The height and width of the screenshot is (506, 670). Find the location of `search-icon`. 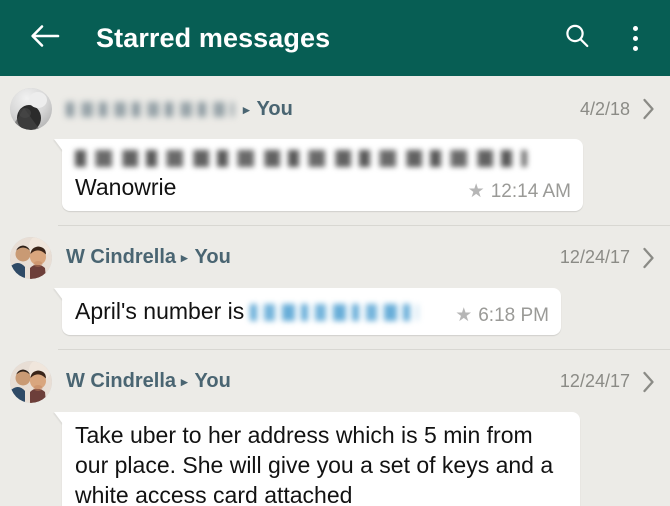

search-icon is located at coordinates (577, 38).